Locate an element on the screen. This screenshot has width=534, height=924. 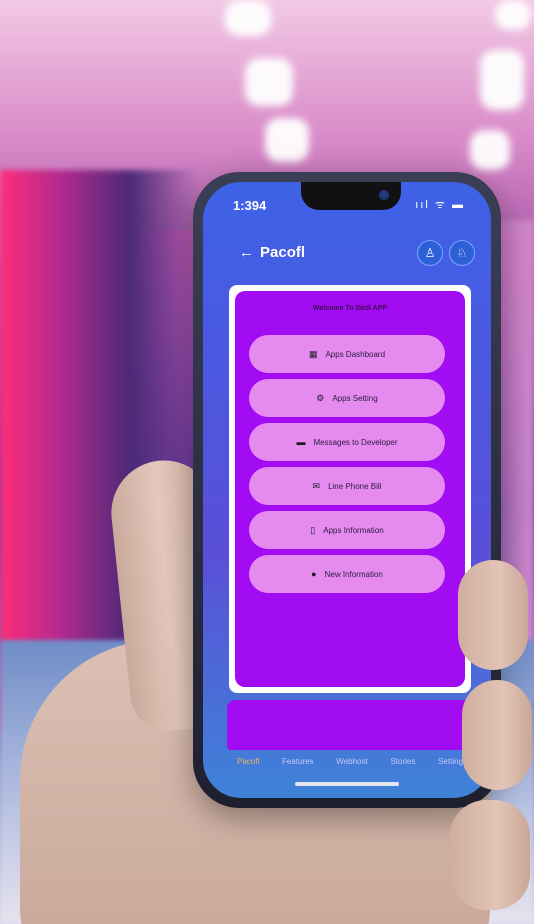
profile-button: ♘ is located at coordinates (462, 253).